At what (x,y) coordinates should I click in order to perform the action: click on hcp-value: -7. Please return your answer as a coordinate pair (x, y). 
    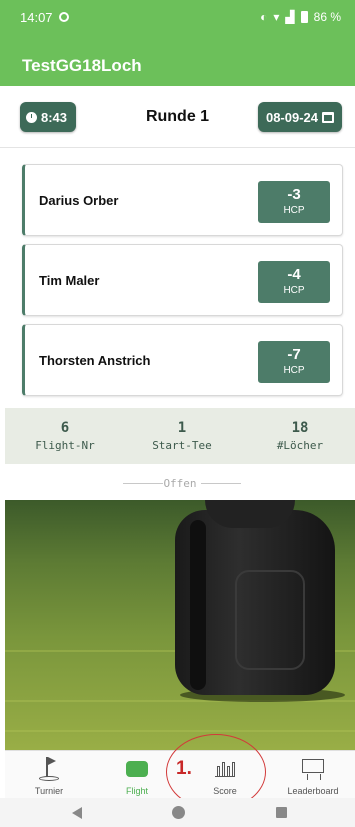
    Looking at the image, I should click on (294, 354).